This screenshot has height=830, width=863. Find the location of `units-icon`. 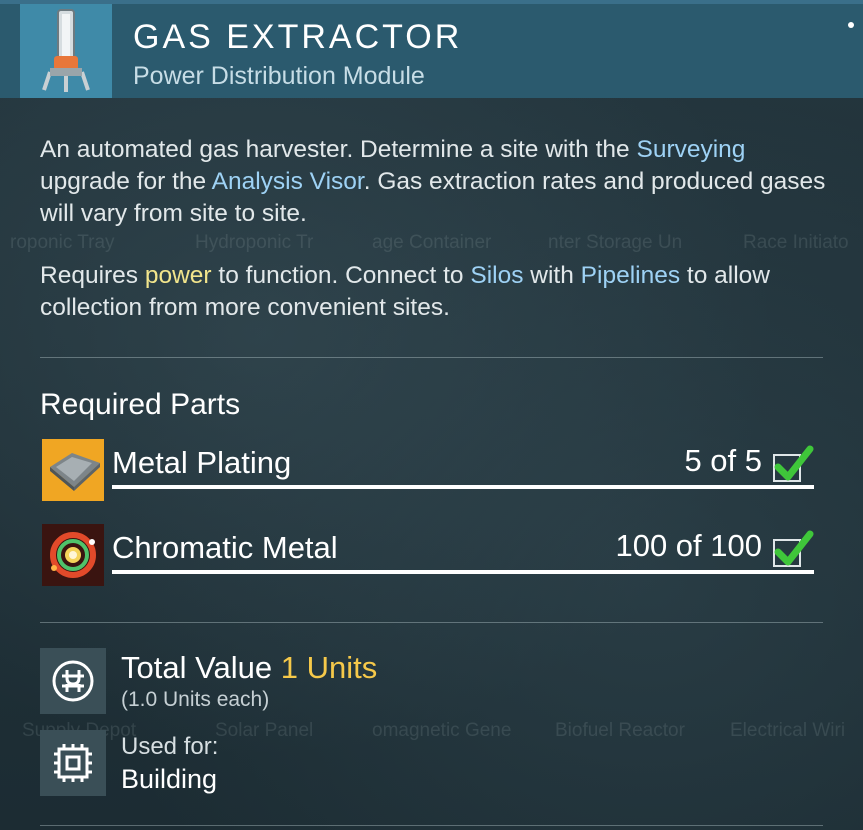

units-icon is located at coordinates (73, 681).